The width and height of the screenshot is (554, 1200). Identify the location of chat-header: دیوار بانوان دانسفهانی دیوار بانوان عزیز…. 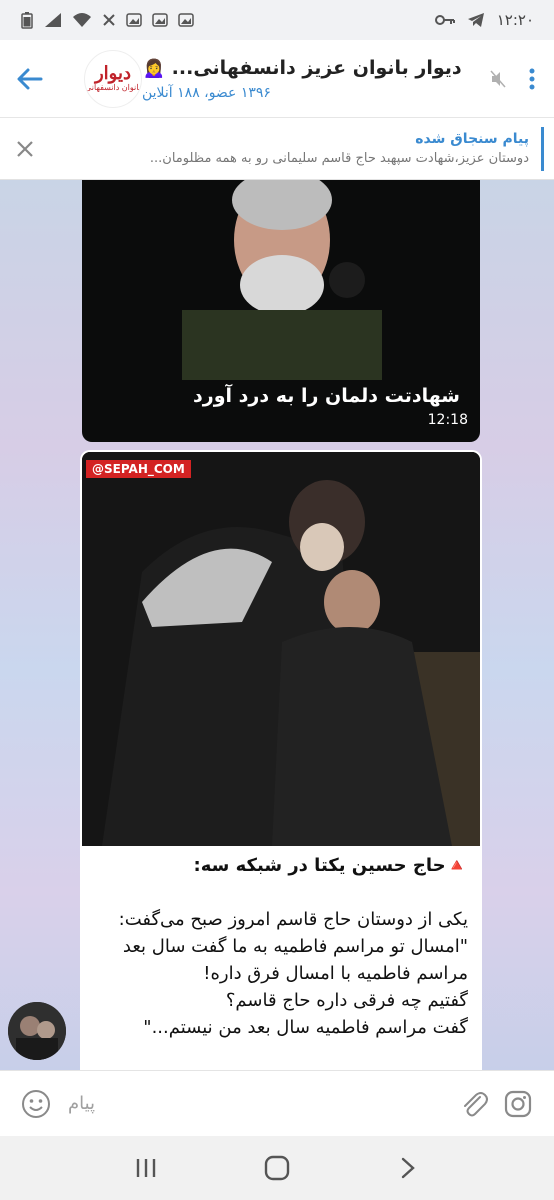
(277, 79).